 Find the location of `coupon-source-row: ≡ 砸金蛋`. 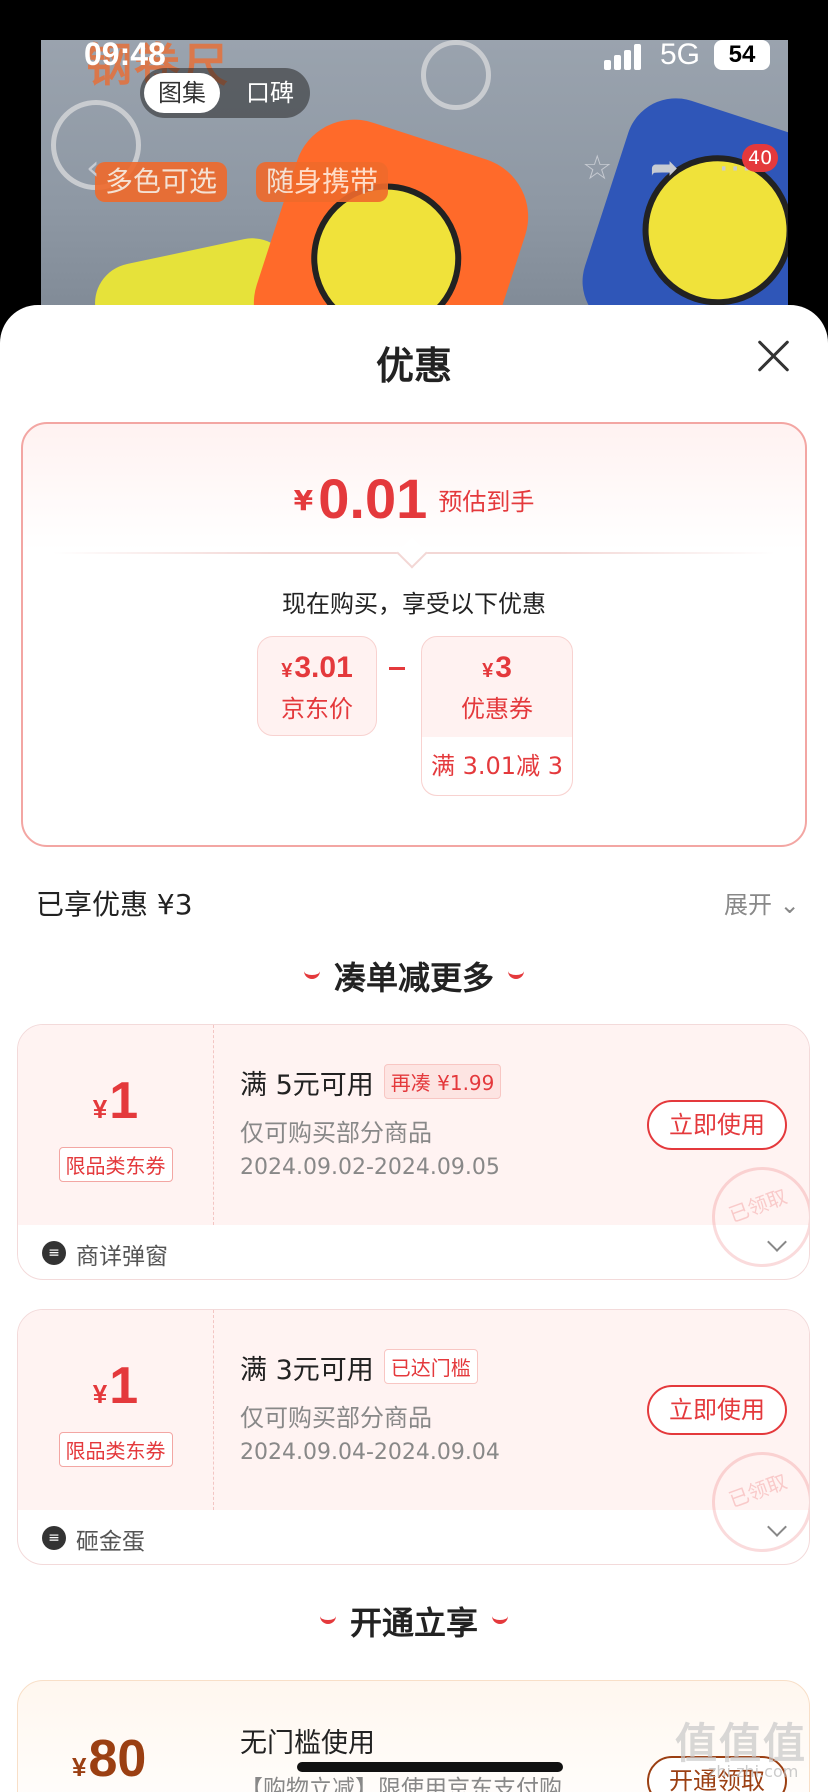

coupon-source-row: ≡ 砸金蛋 is located at coordinates (413, 1537).